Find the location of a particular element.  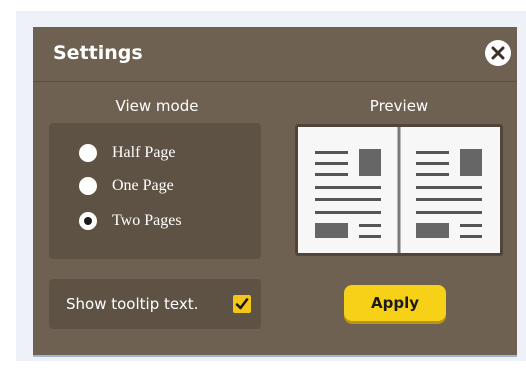

radio-label-one-page: One Page is located at coordinates (143, 185).